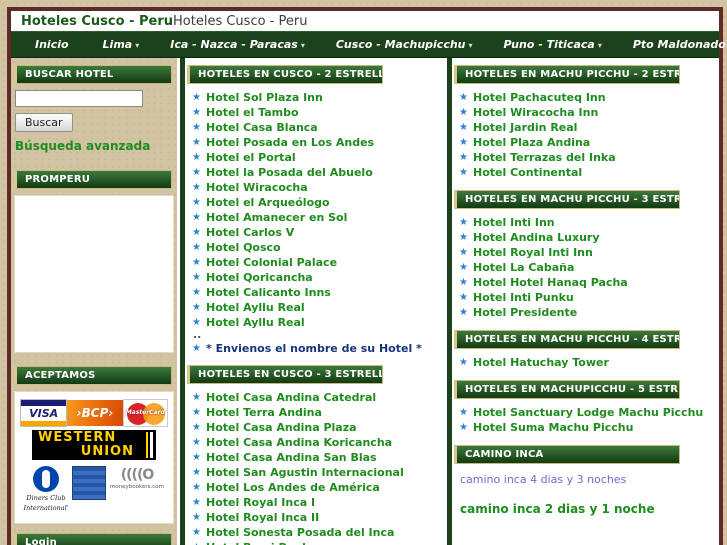  I want to click on hotel-link: Hotel Casa Andina Koricancha, so click(299, 442).